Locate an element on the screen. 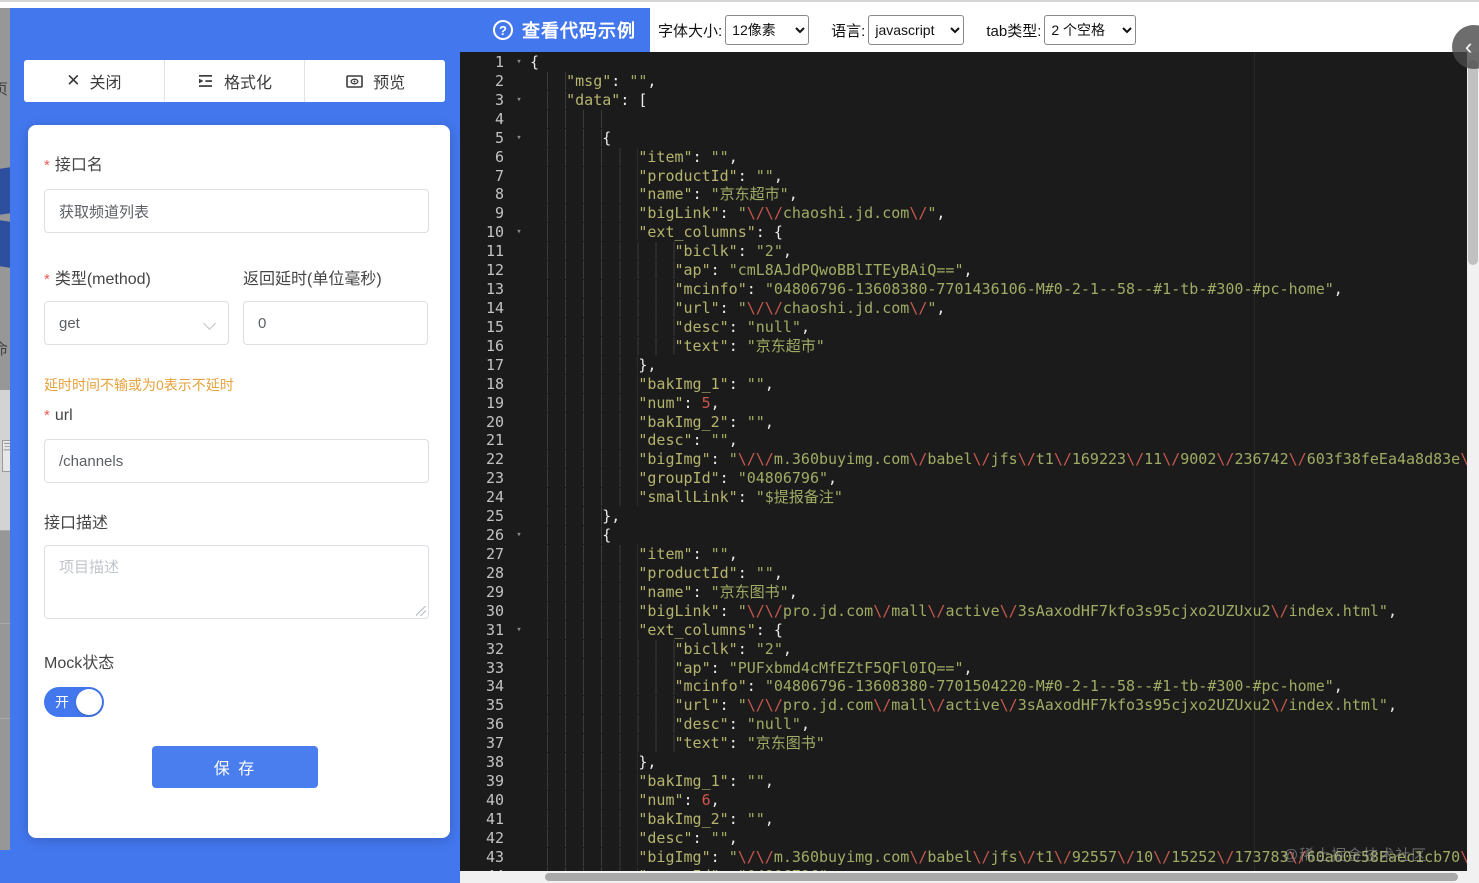 This screenshot has width=1479, height=883. resize-handle-icon is located at coordinates (421, 611).